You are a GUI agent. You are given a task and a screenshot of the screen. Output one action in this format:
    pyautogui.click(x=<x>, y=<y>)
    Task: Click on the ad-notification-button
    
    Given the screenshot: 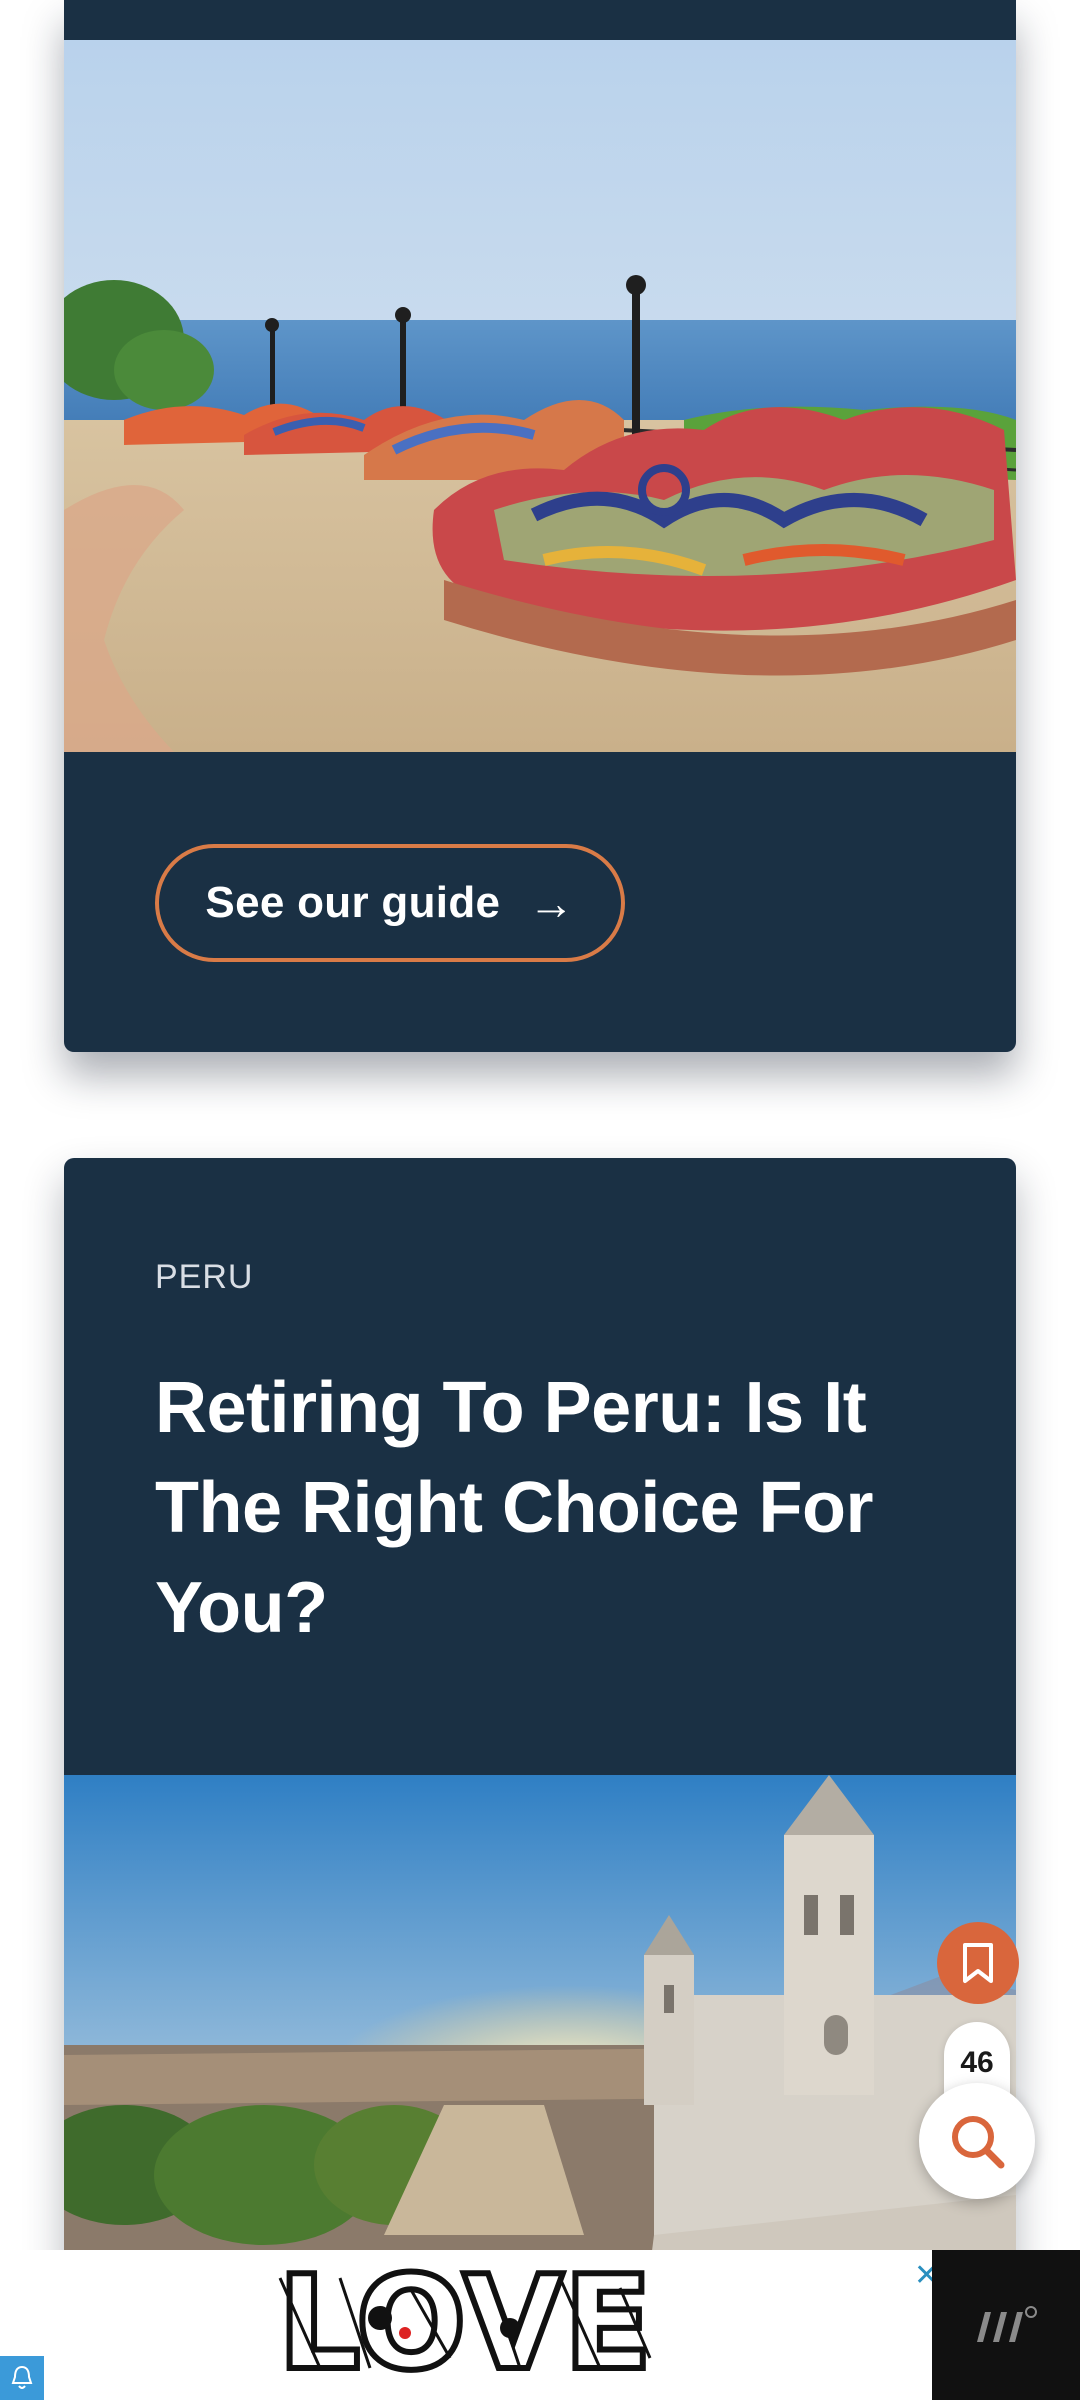 What is the action you would take?
    pyautogui.click(x=22, y=2378)
    